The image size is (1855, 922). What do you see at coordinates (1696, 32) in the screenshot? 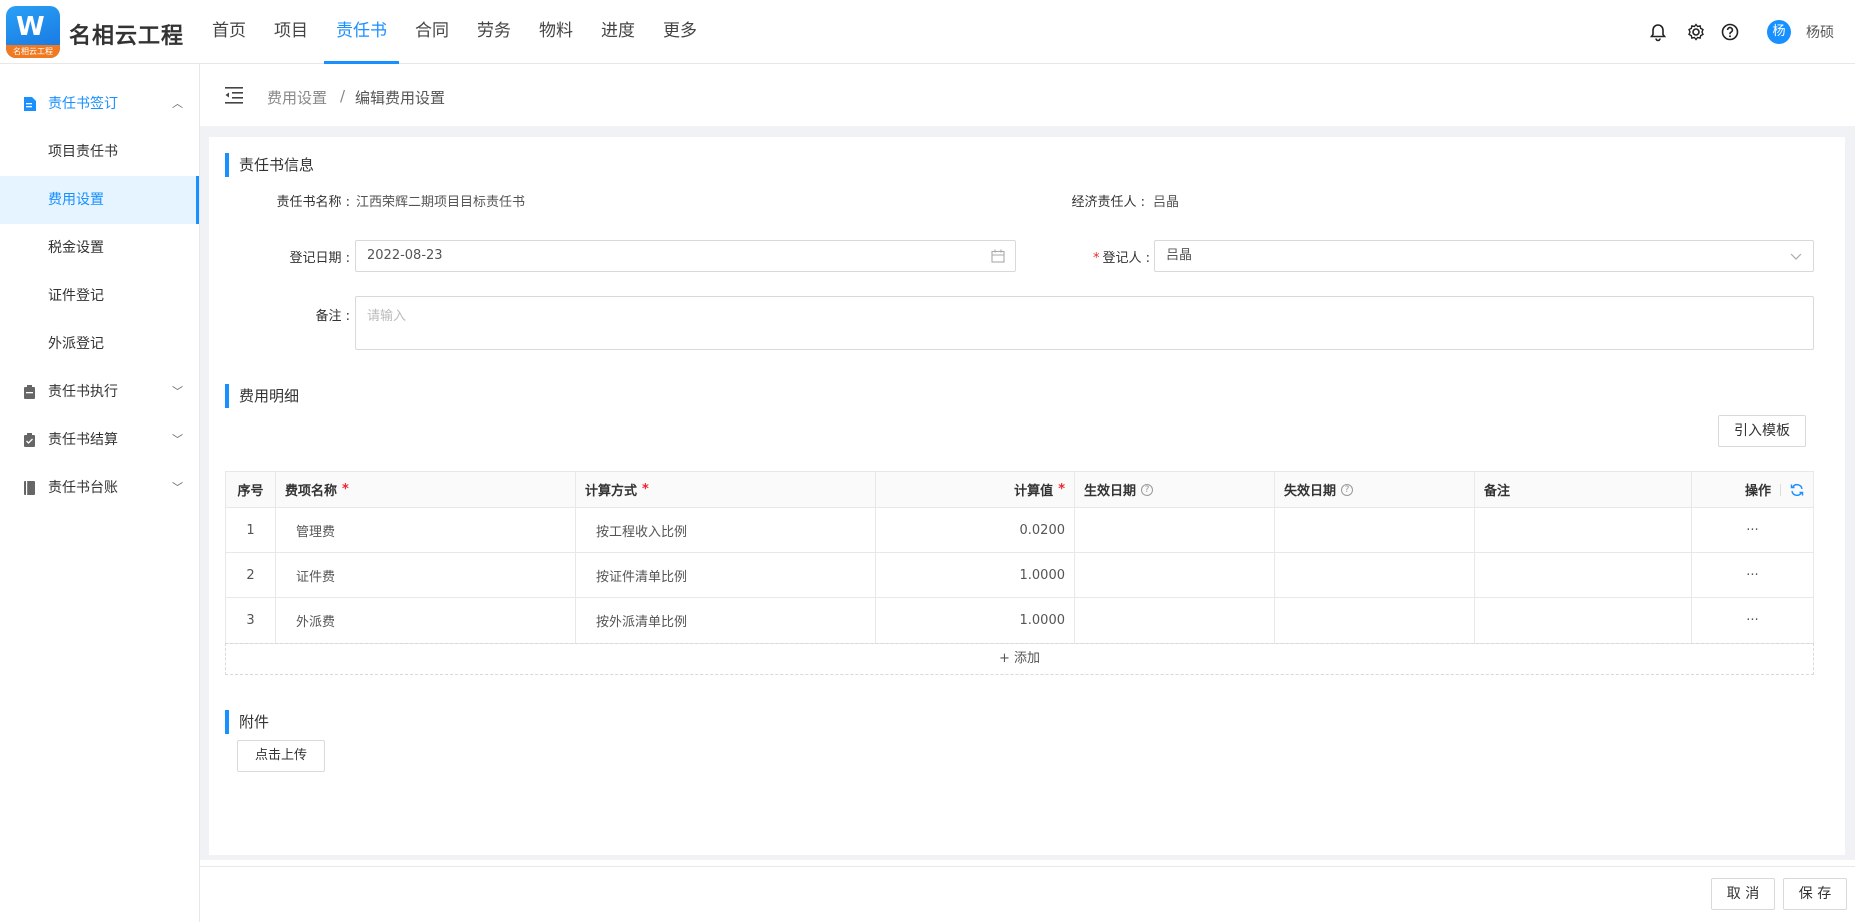
I see `gear-icon` at bounding box center [1696, 32].